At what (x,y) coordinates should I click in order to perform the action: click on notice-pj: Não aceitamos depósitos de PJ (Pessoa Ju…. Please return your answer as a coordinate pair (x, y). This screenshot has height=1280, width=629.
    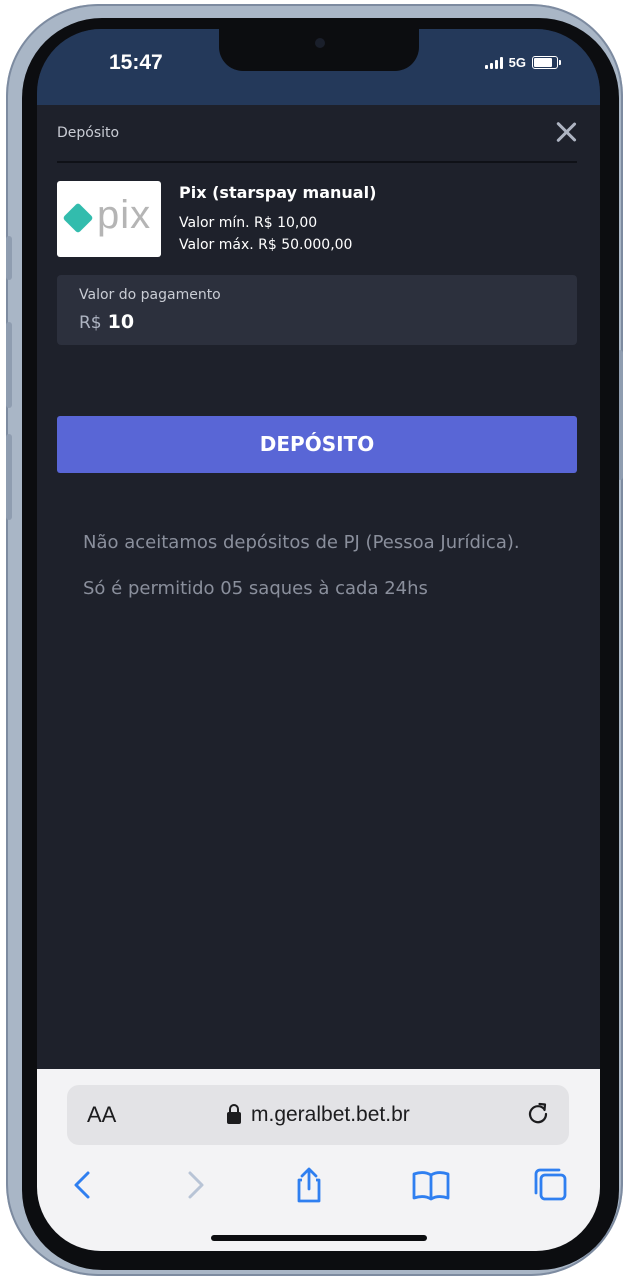
    Looking at the image, I should click on (301, 542).